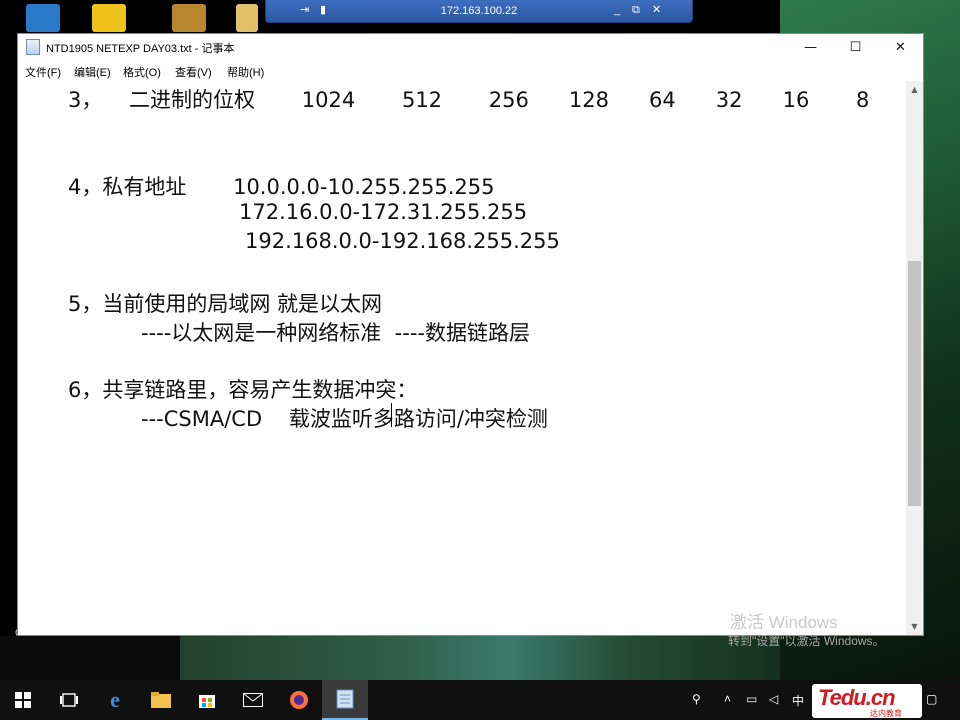 Image resolution: width=960 pixels, height=720 pixels. I want to click on menu-view: 查看(V), so click(193, 72).